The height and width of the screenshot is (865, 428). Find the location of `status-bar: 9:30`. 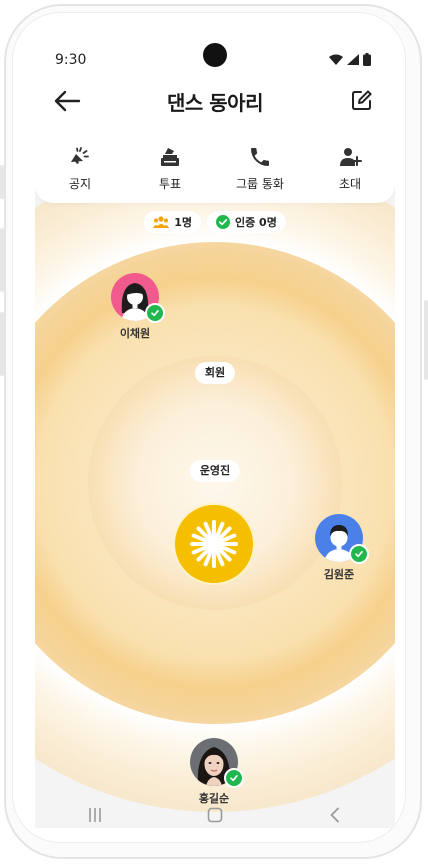

status-bar: 9:30 is located at coordinates (215, 60).